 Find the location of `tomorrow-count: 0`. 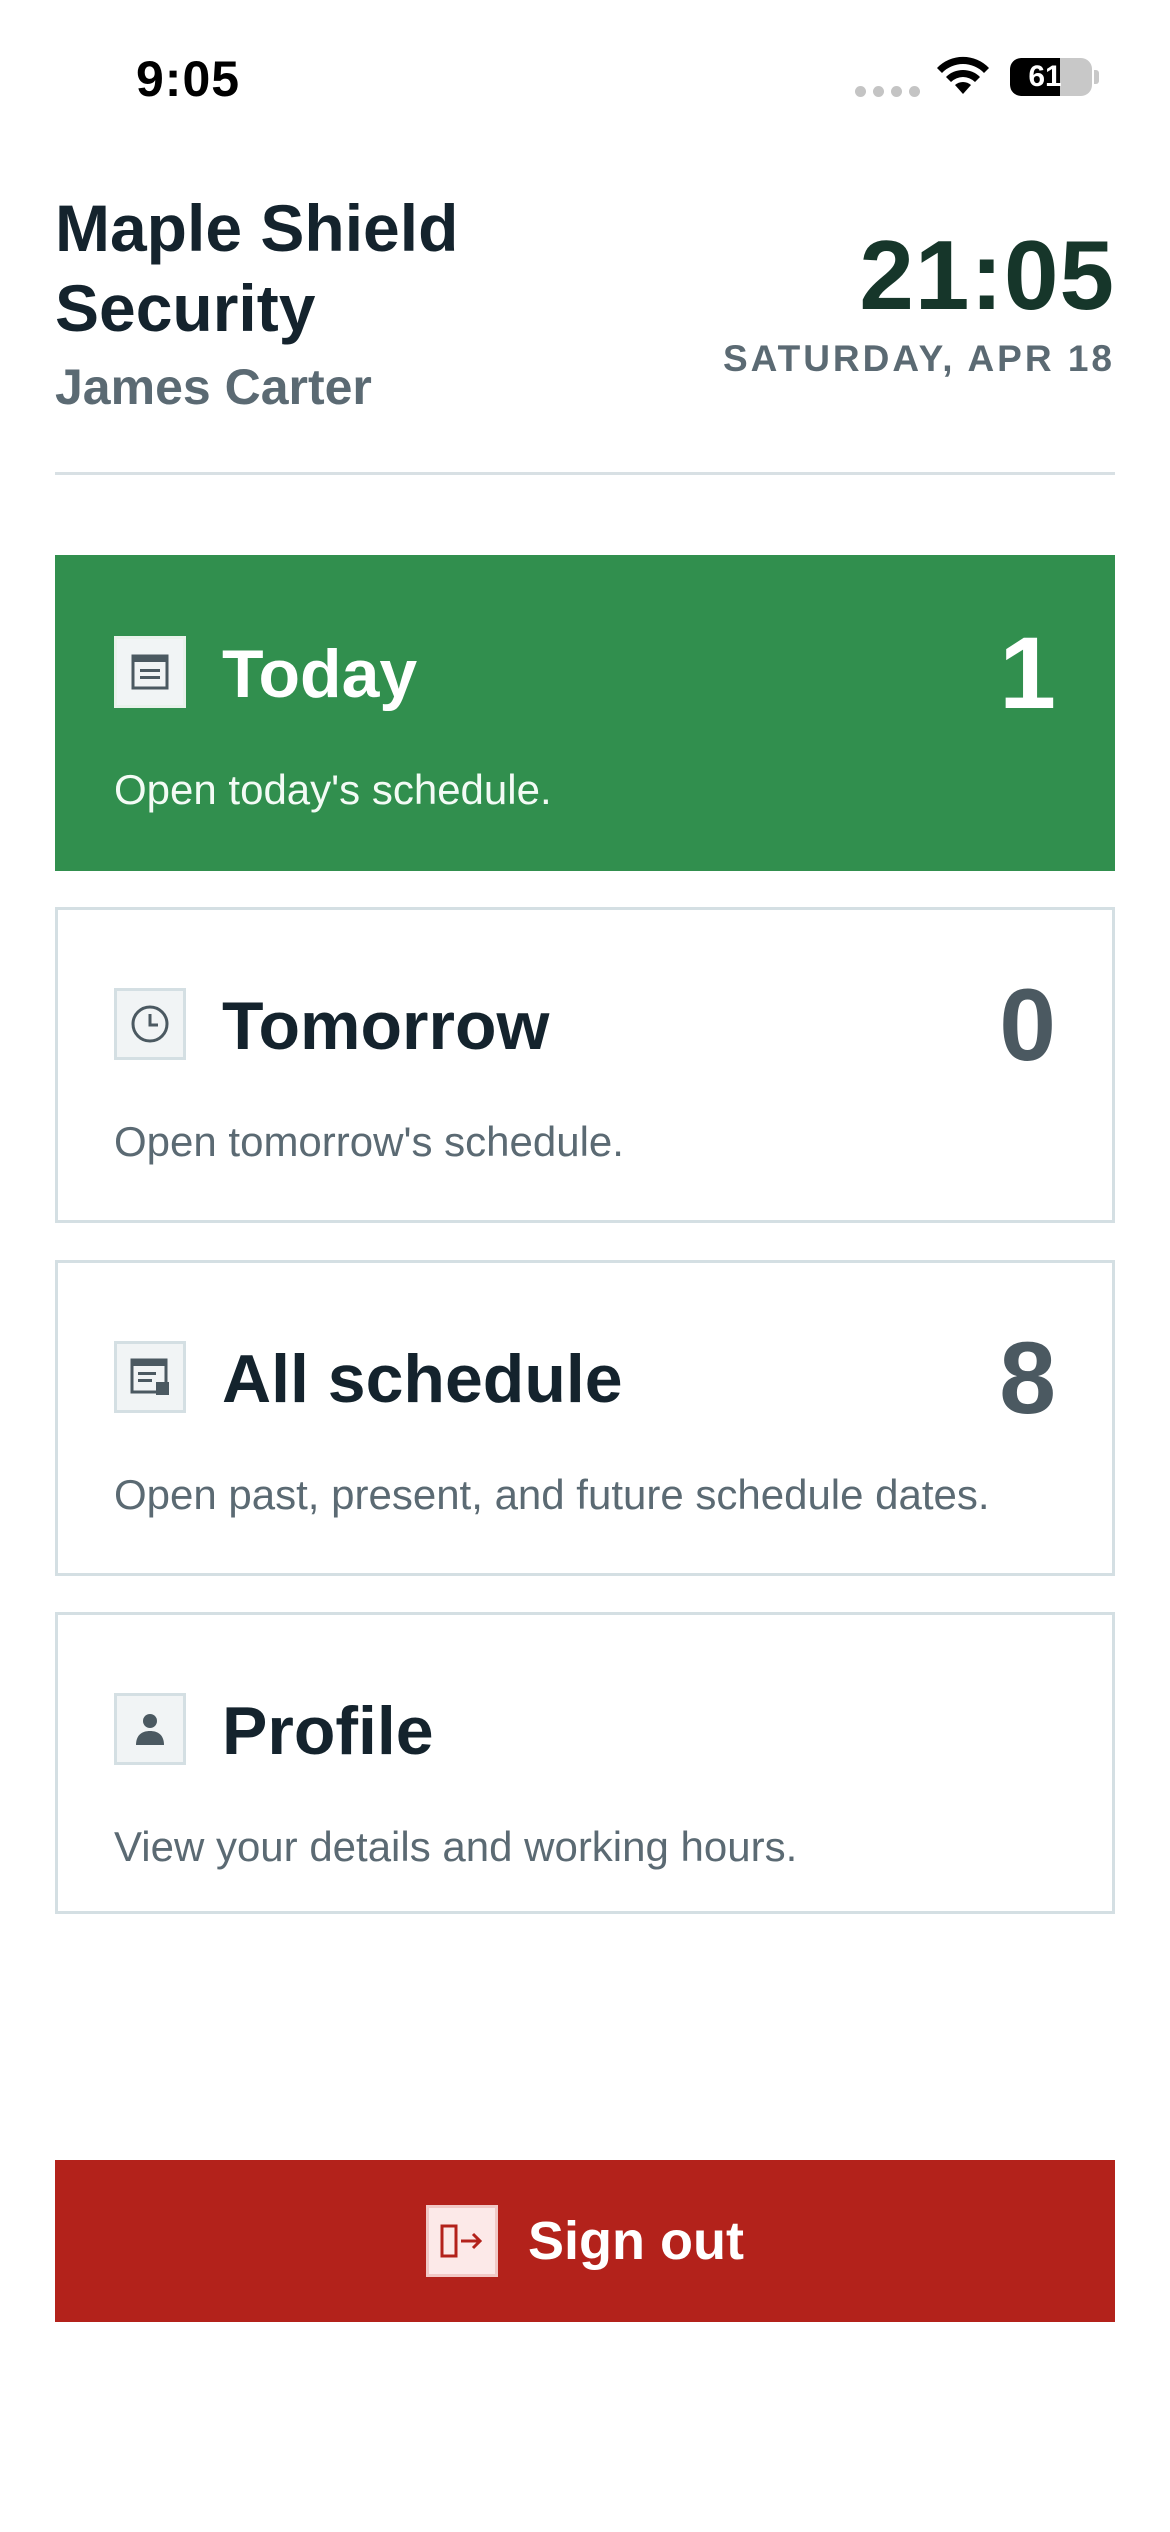

tomorrow-count: 0 is located at coordinates (1027, 1025).